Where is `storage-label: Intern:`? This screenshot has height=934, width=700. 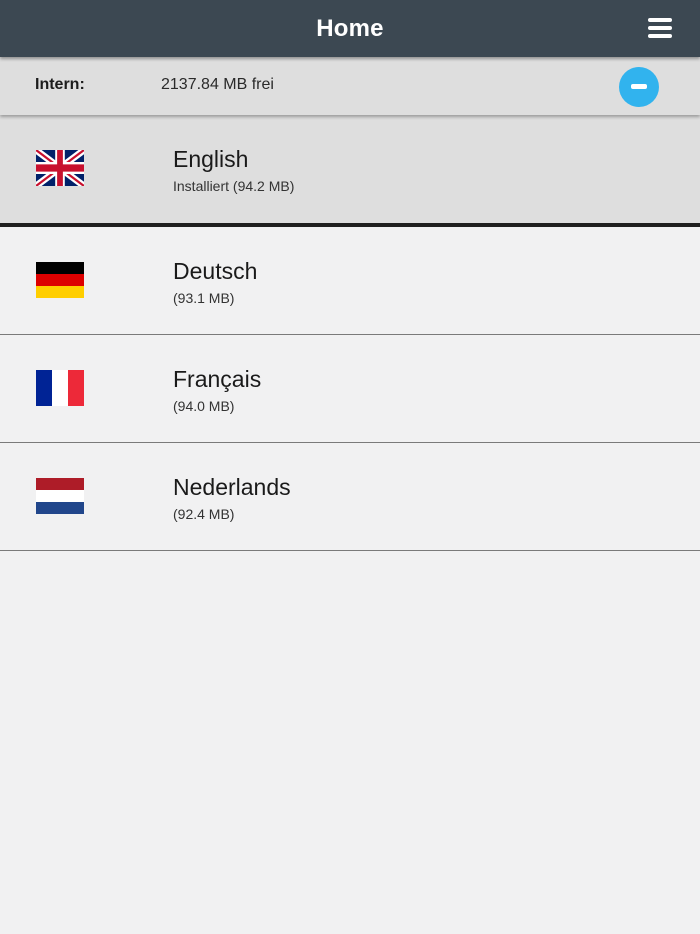 storage-label: Intern: is located at coordinates (60, 84).